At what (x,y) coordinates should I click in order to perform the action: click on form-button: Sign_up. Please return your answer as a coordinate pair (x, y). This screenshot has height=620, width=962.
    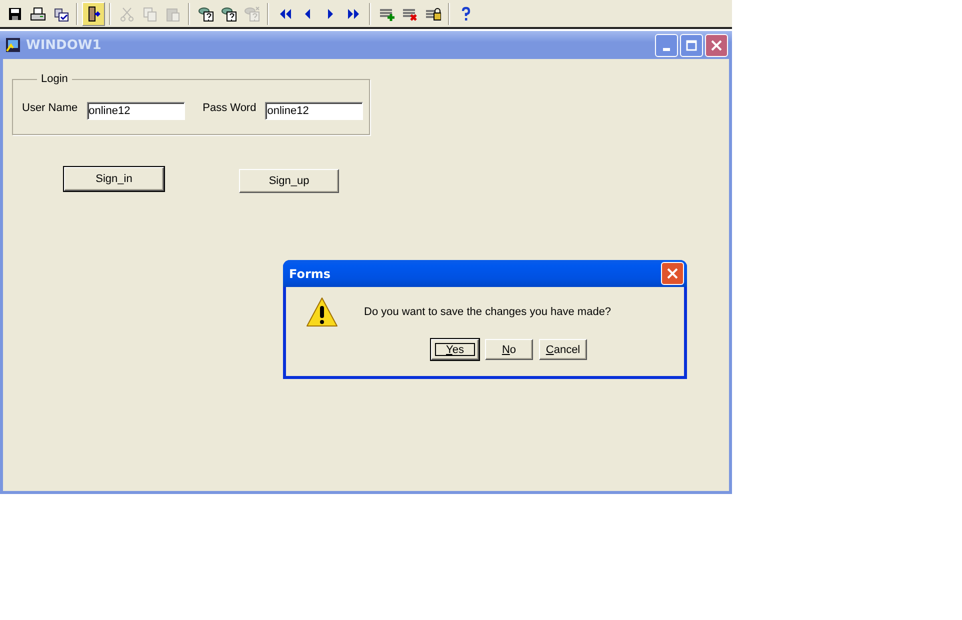
    Looking at the image, I should click on (289, 181).